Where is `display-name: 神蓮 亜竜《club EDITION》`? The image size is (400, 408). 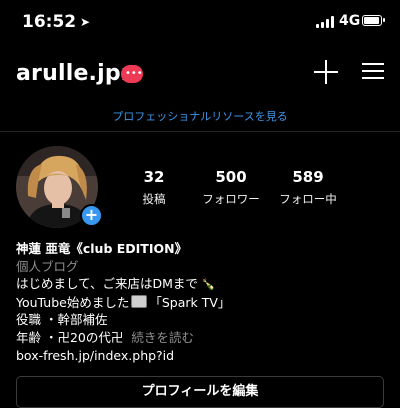 display-name: 神蓮 亜竜《club EDITION》 is located at coordinates (102, 248).